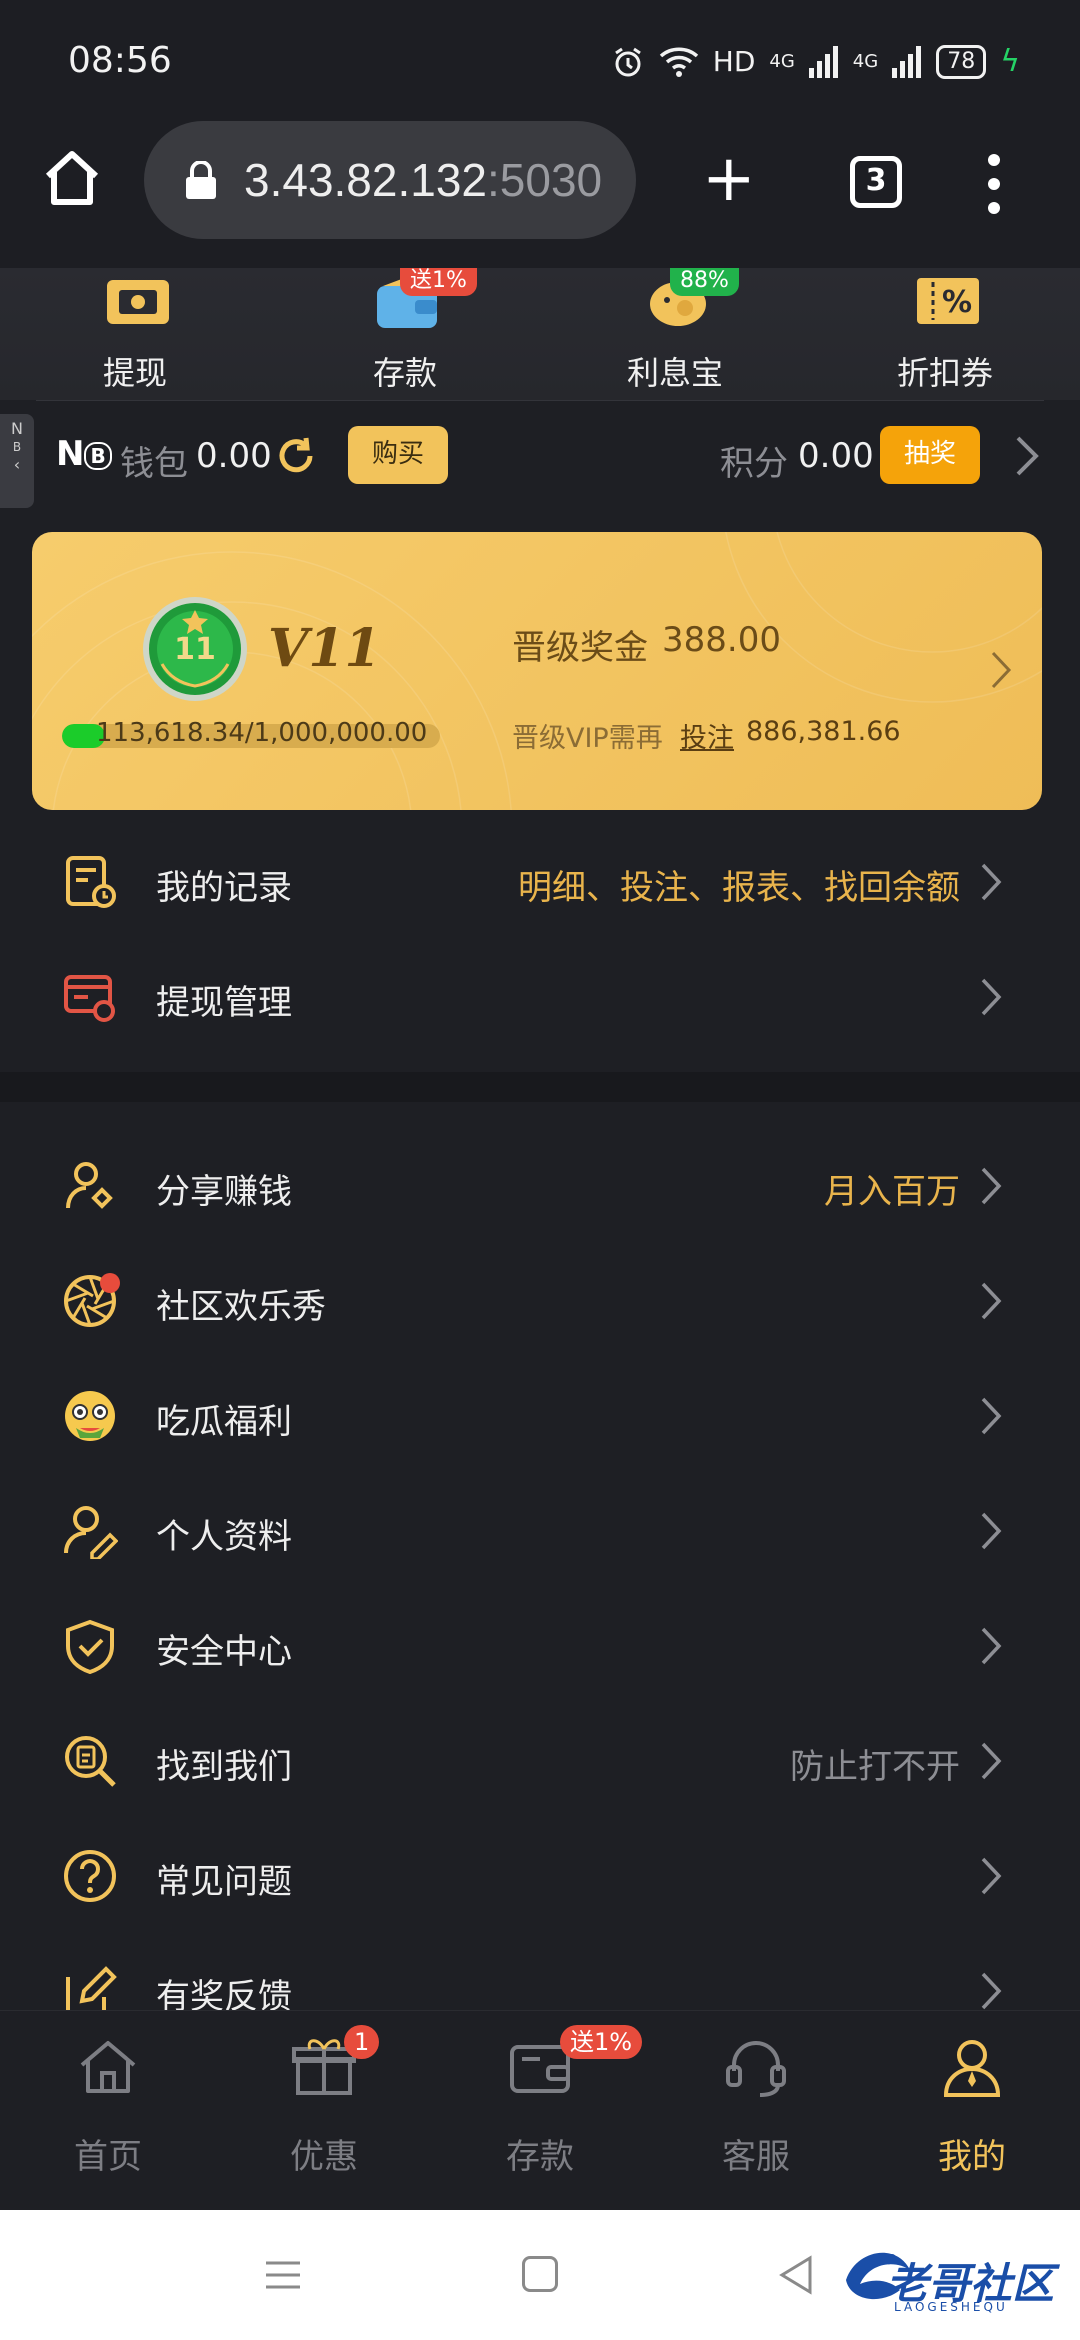  What do you see at coordinates (675, 333) in the screenshot?
I see `quick-action-interest: 88% 利息宝` at bounding box center [675, 333].